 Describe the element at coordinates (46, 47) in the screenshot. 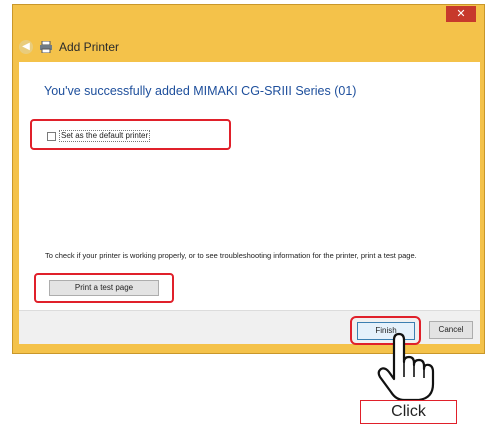

I see `printer-icon` at that location.